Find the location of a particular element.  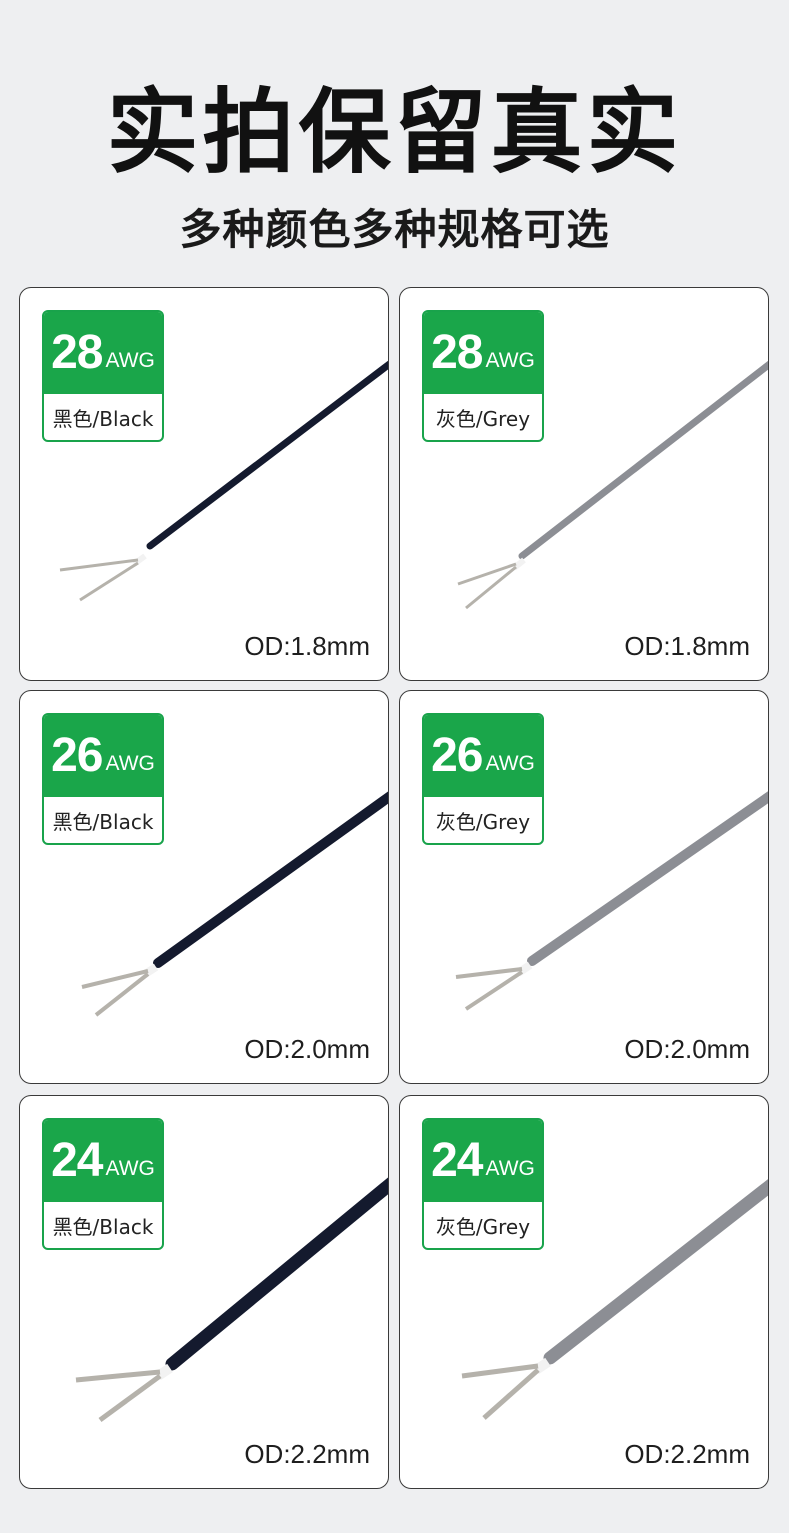

gauge-badge: 24 AWG 黑色/Black is located at coordinates (103, 1184).